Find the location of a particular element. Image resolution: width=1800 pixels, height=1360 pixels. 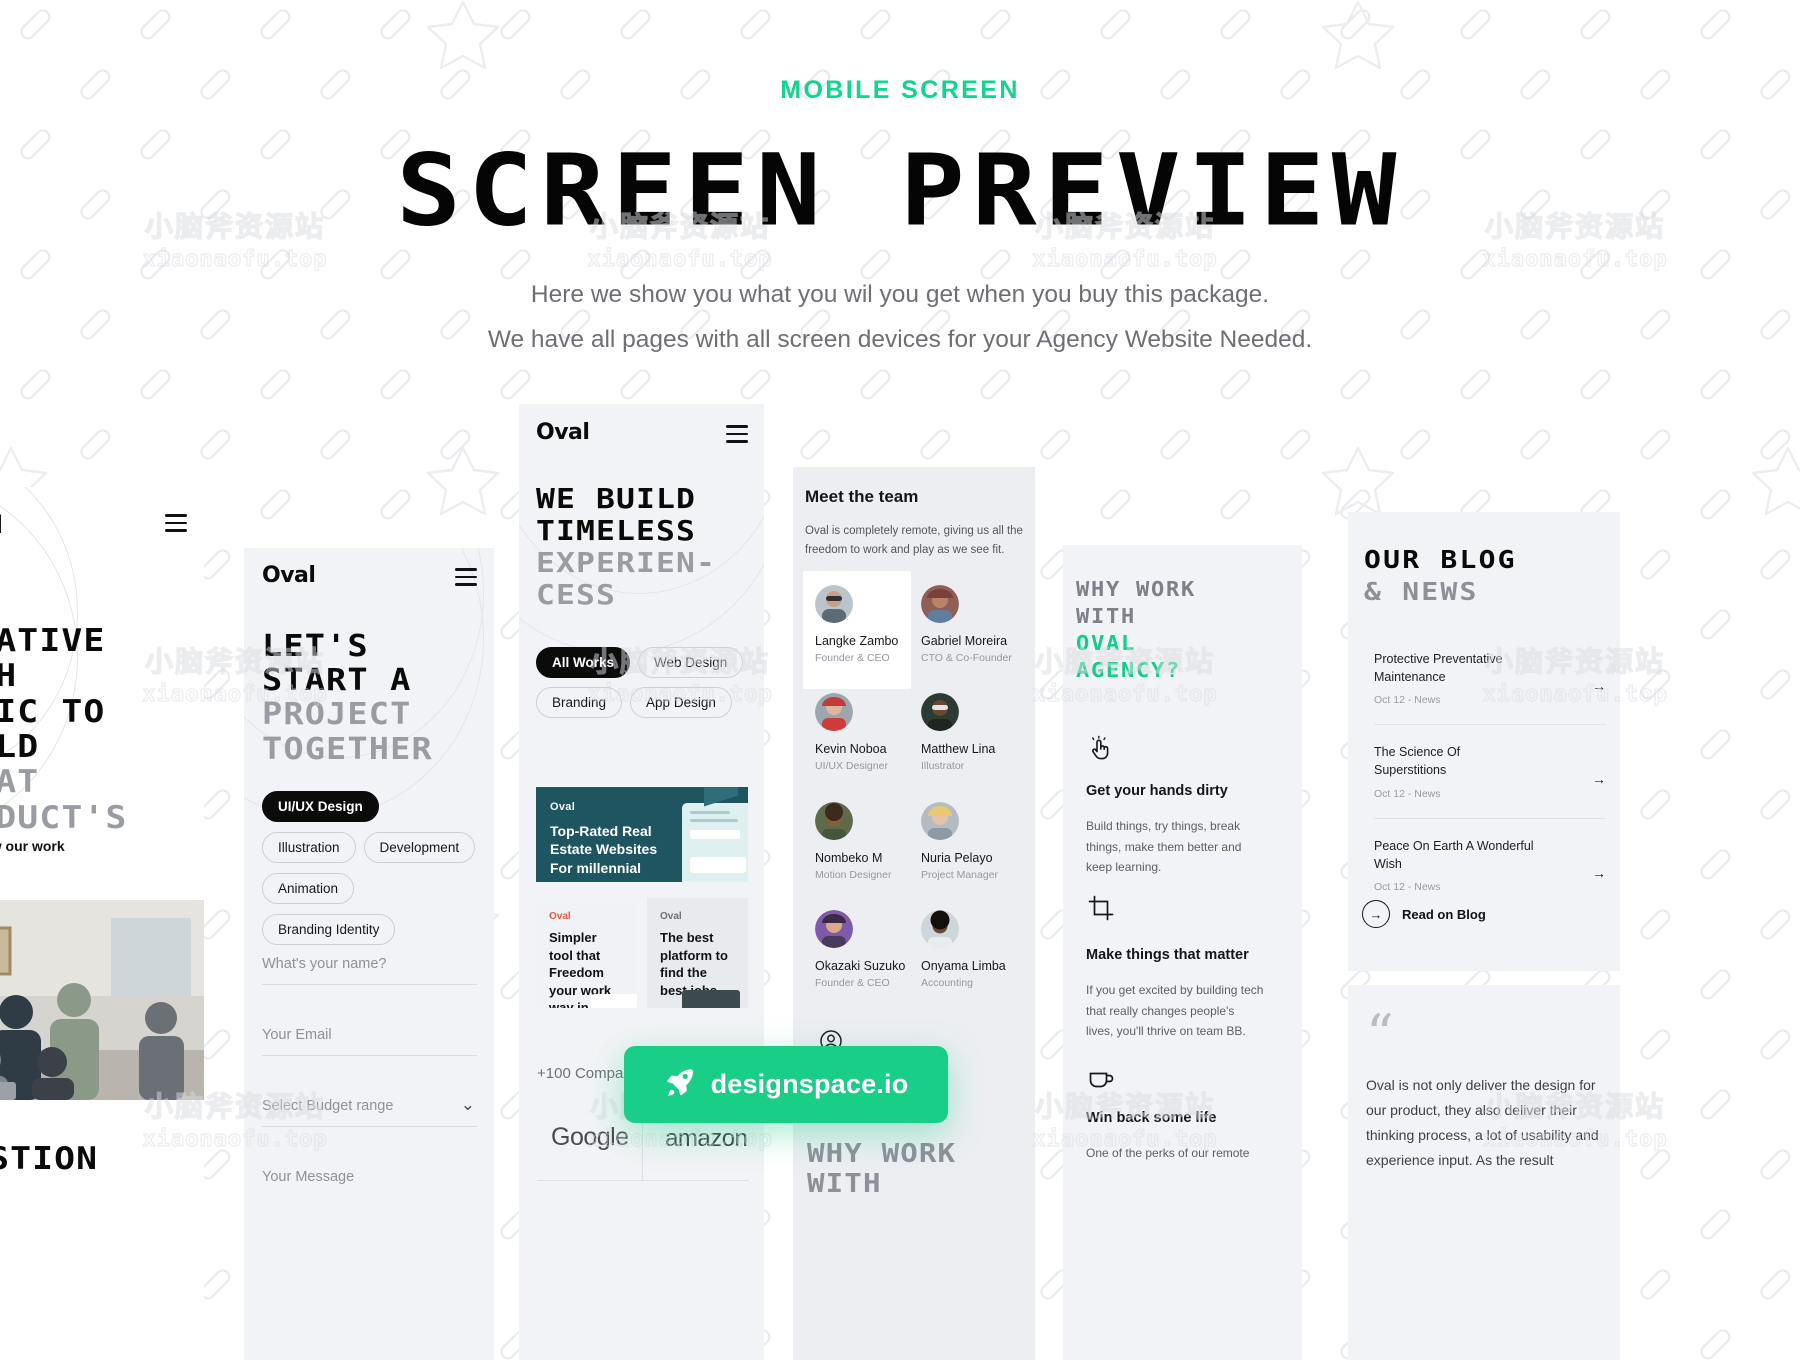

contact-heading-line-1: LET'S is located at coordinates (315, 646).